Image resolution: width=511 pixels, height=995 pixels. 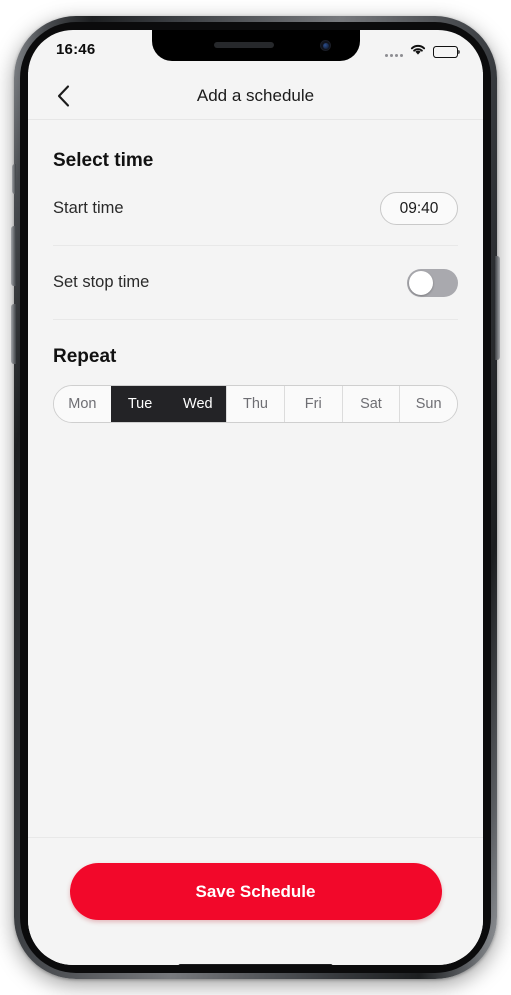 What do you see at coordinates (418, 52) in the screenshot?
I see `wifi-icon` at bounding box center [418, 52].